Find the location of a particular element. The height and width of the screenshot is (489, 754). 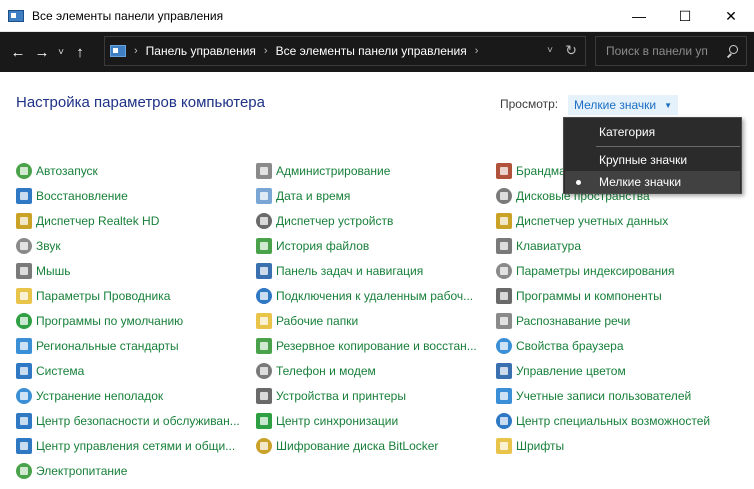

recent-locations-button: ˅ is located at coordinates (61, 52).